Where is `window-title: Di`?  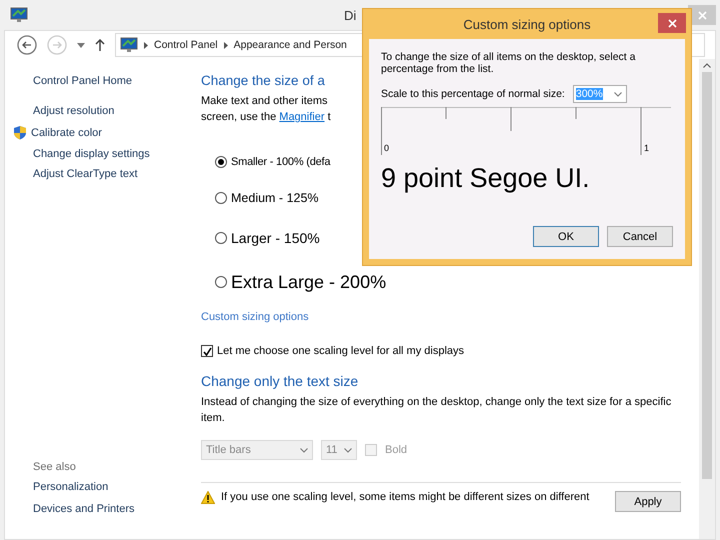 window-title: Di is located at coordinates (350, 15).